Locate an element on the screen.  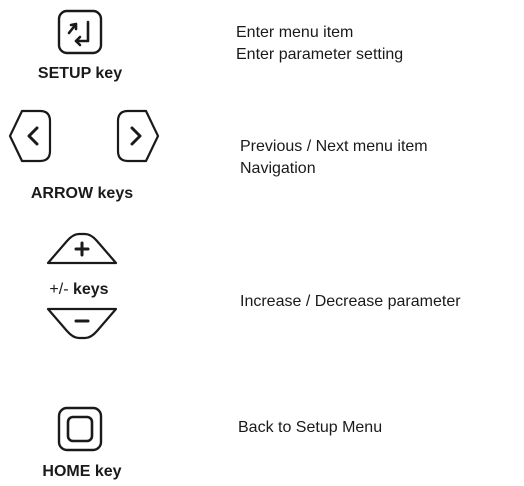
setup-key-description: Enter menu item Enter parameter setting is located at coordinates (319, 44).